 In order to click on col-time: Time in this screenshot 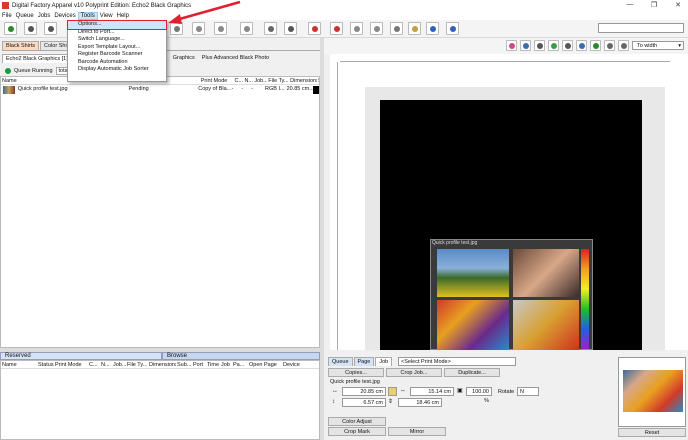, I will do `click(213, 364)`.